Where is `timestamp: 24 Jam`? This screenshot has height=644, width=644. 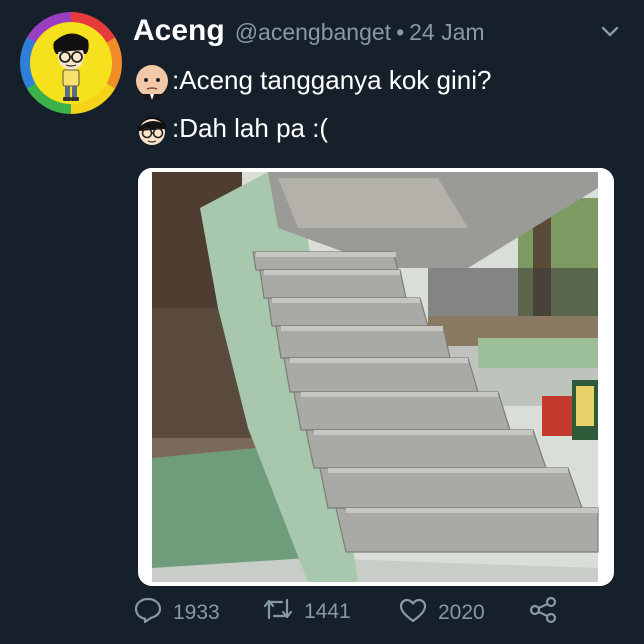
timestamp: 24 Jam is located at coordinates (446, 32).